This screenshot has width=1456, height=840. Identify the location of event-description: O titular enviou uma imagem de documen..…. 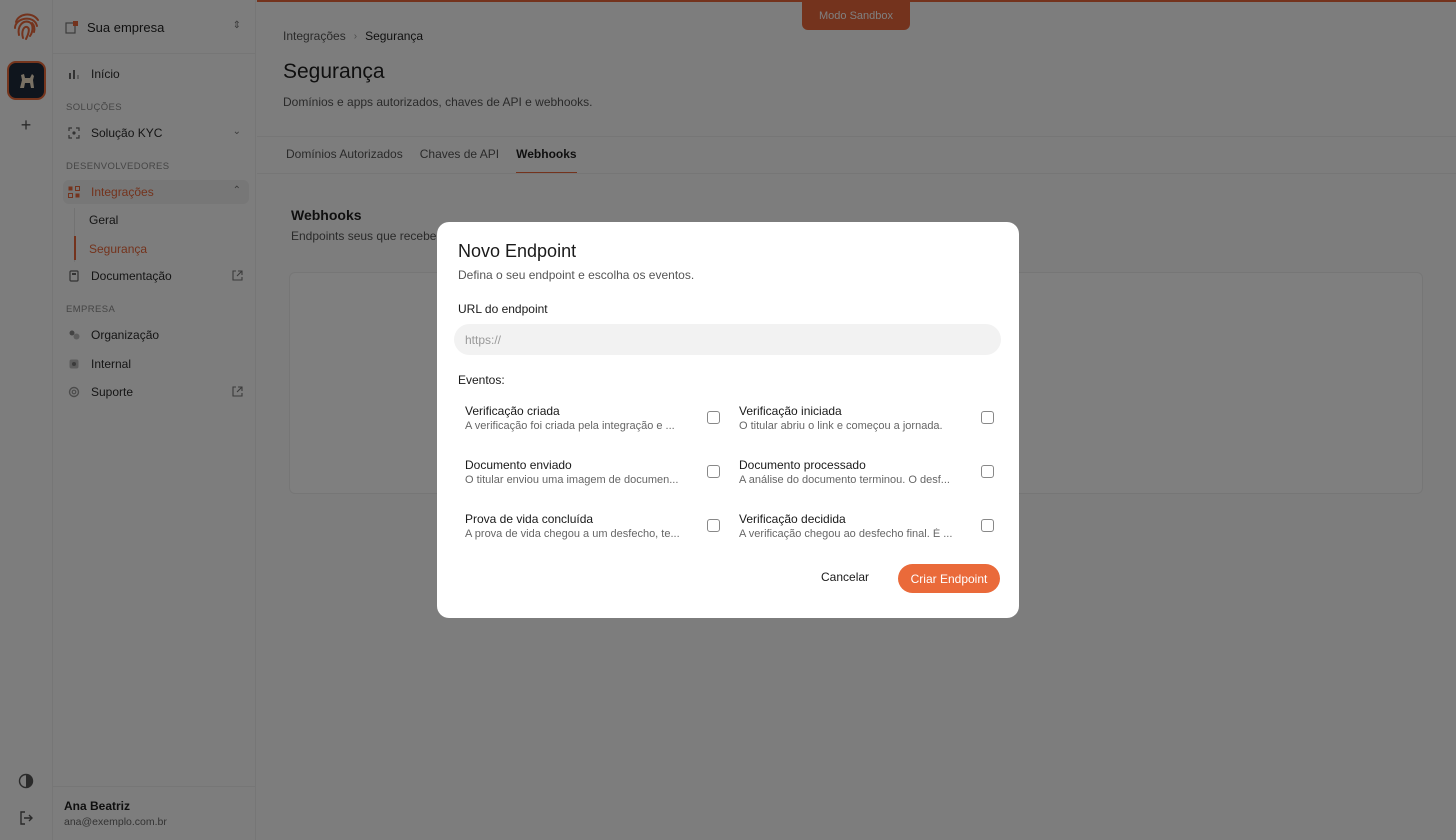
(572, 480).